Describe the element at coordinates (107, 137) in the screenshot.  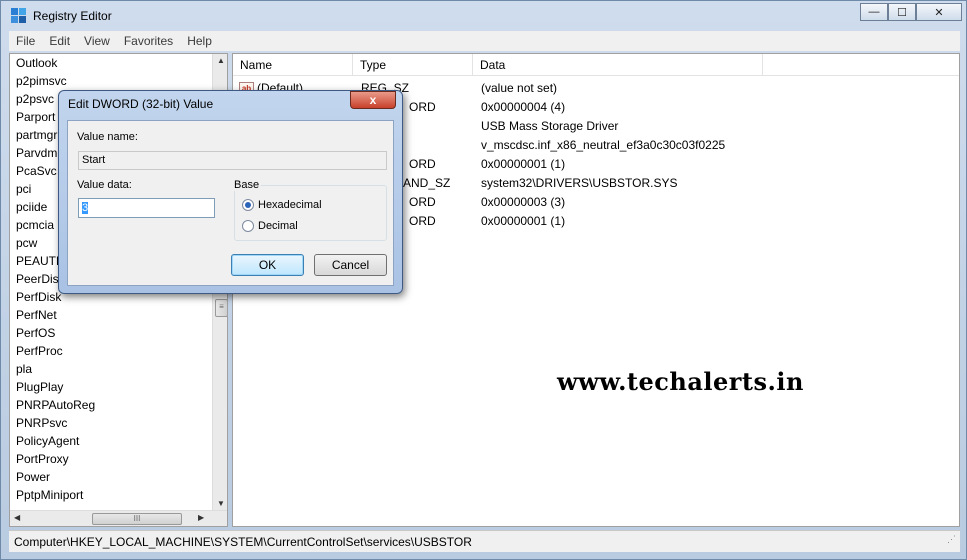
I see `value-name-label: Value name:` at that location.